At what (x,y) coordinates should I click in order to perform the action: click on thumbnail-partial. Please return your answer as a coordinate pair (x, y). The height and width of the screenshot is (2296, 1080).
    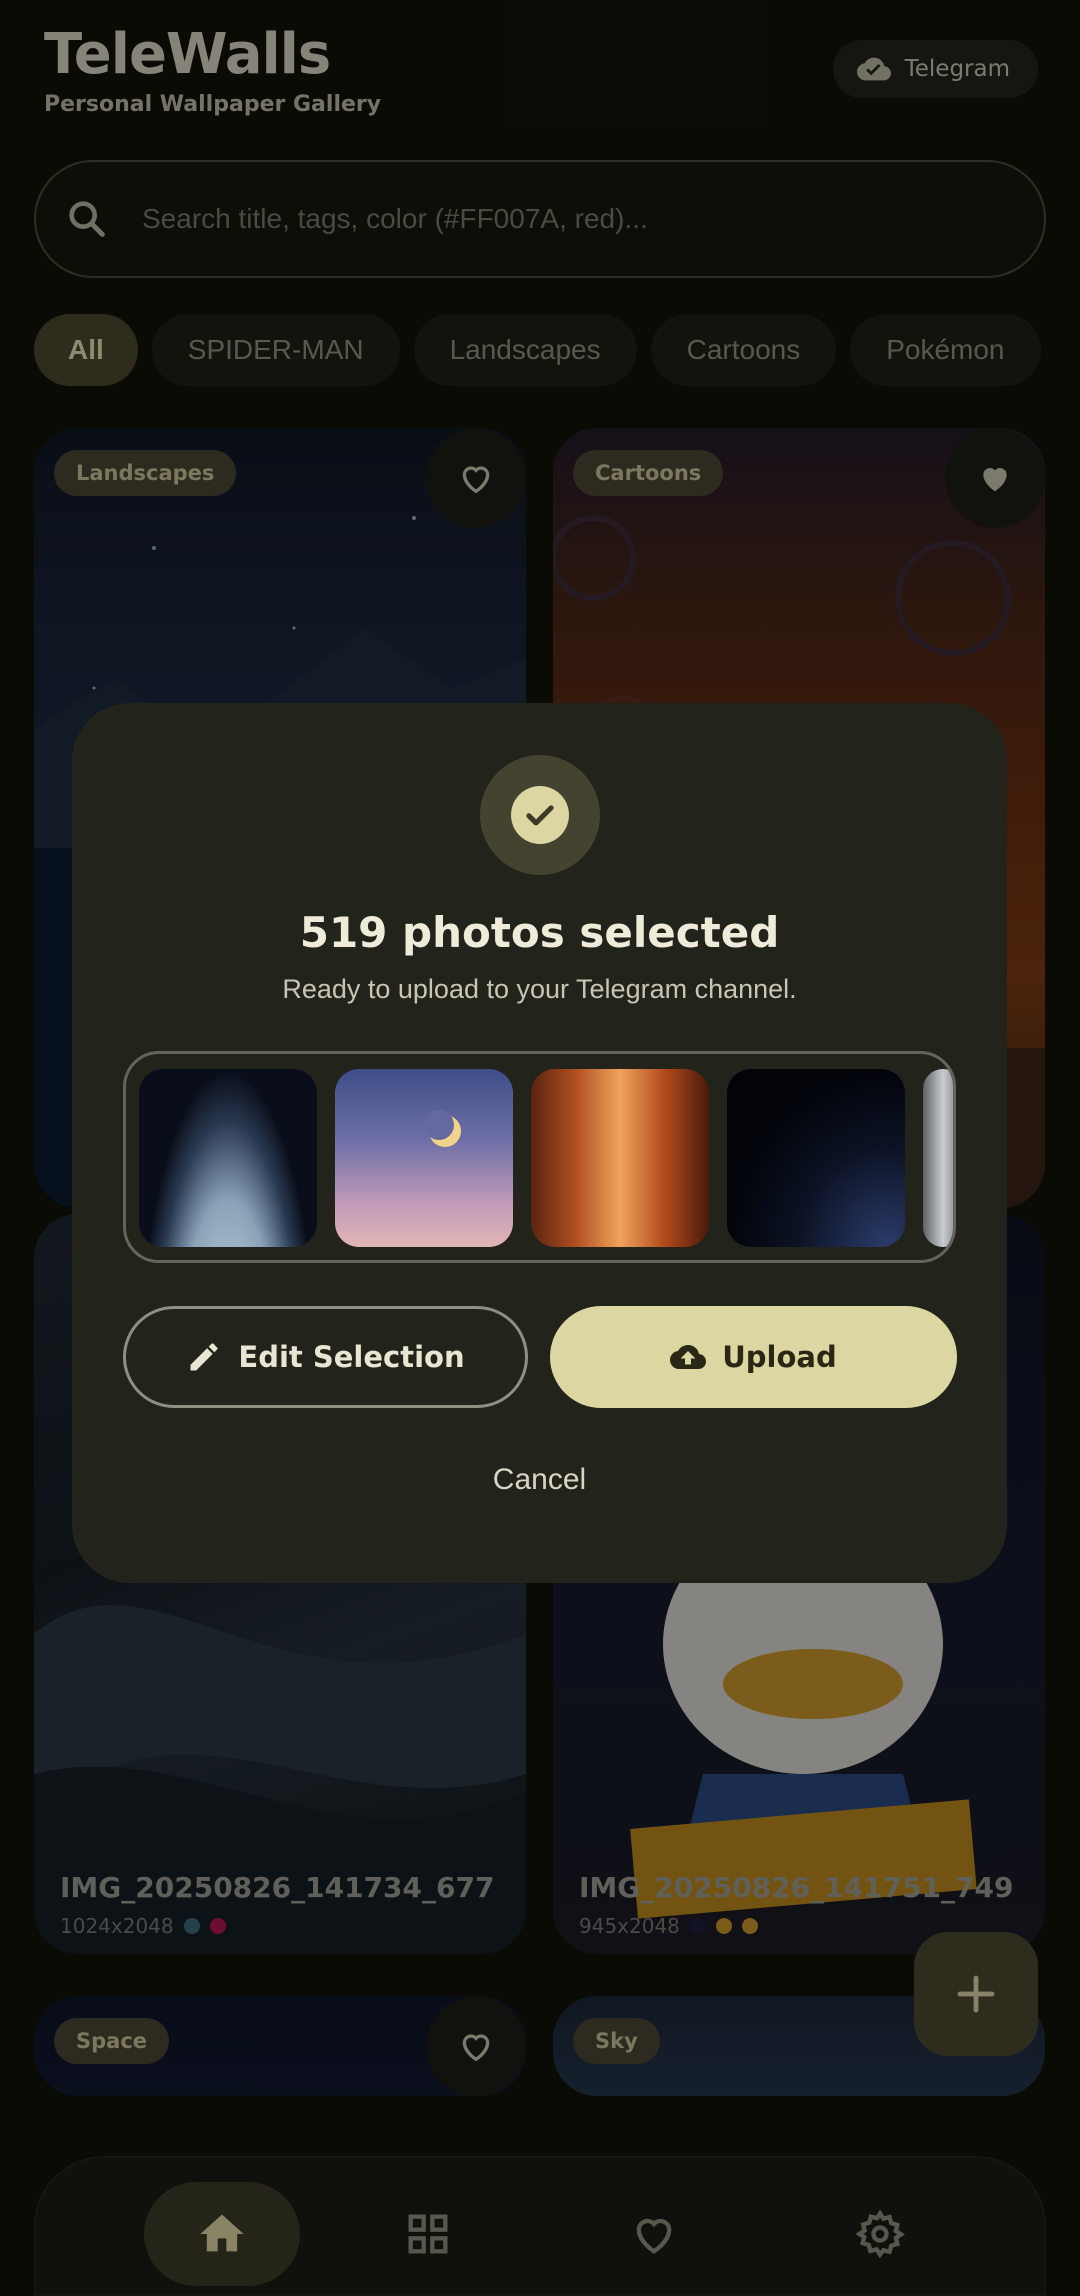
    Looking at the image, I should click on (938, 1158).